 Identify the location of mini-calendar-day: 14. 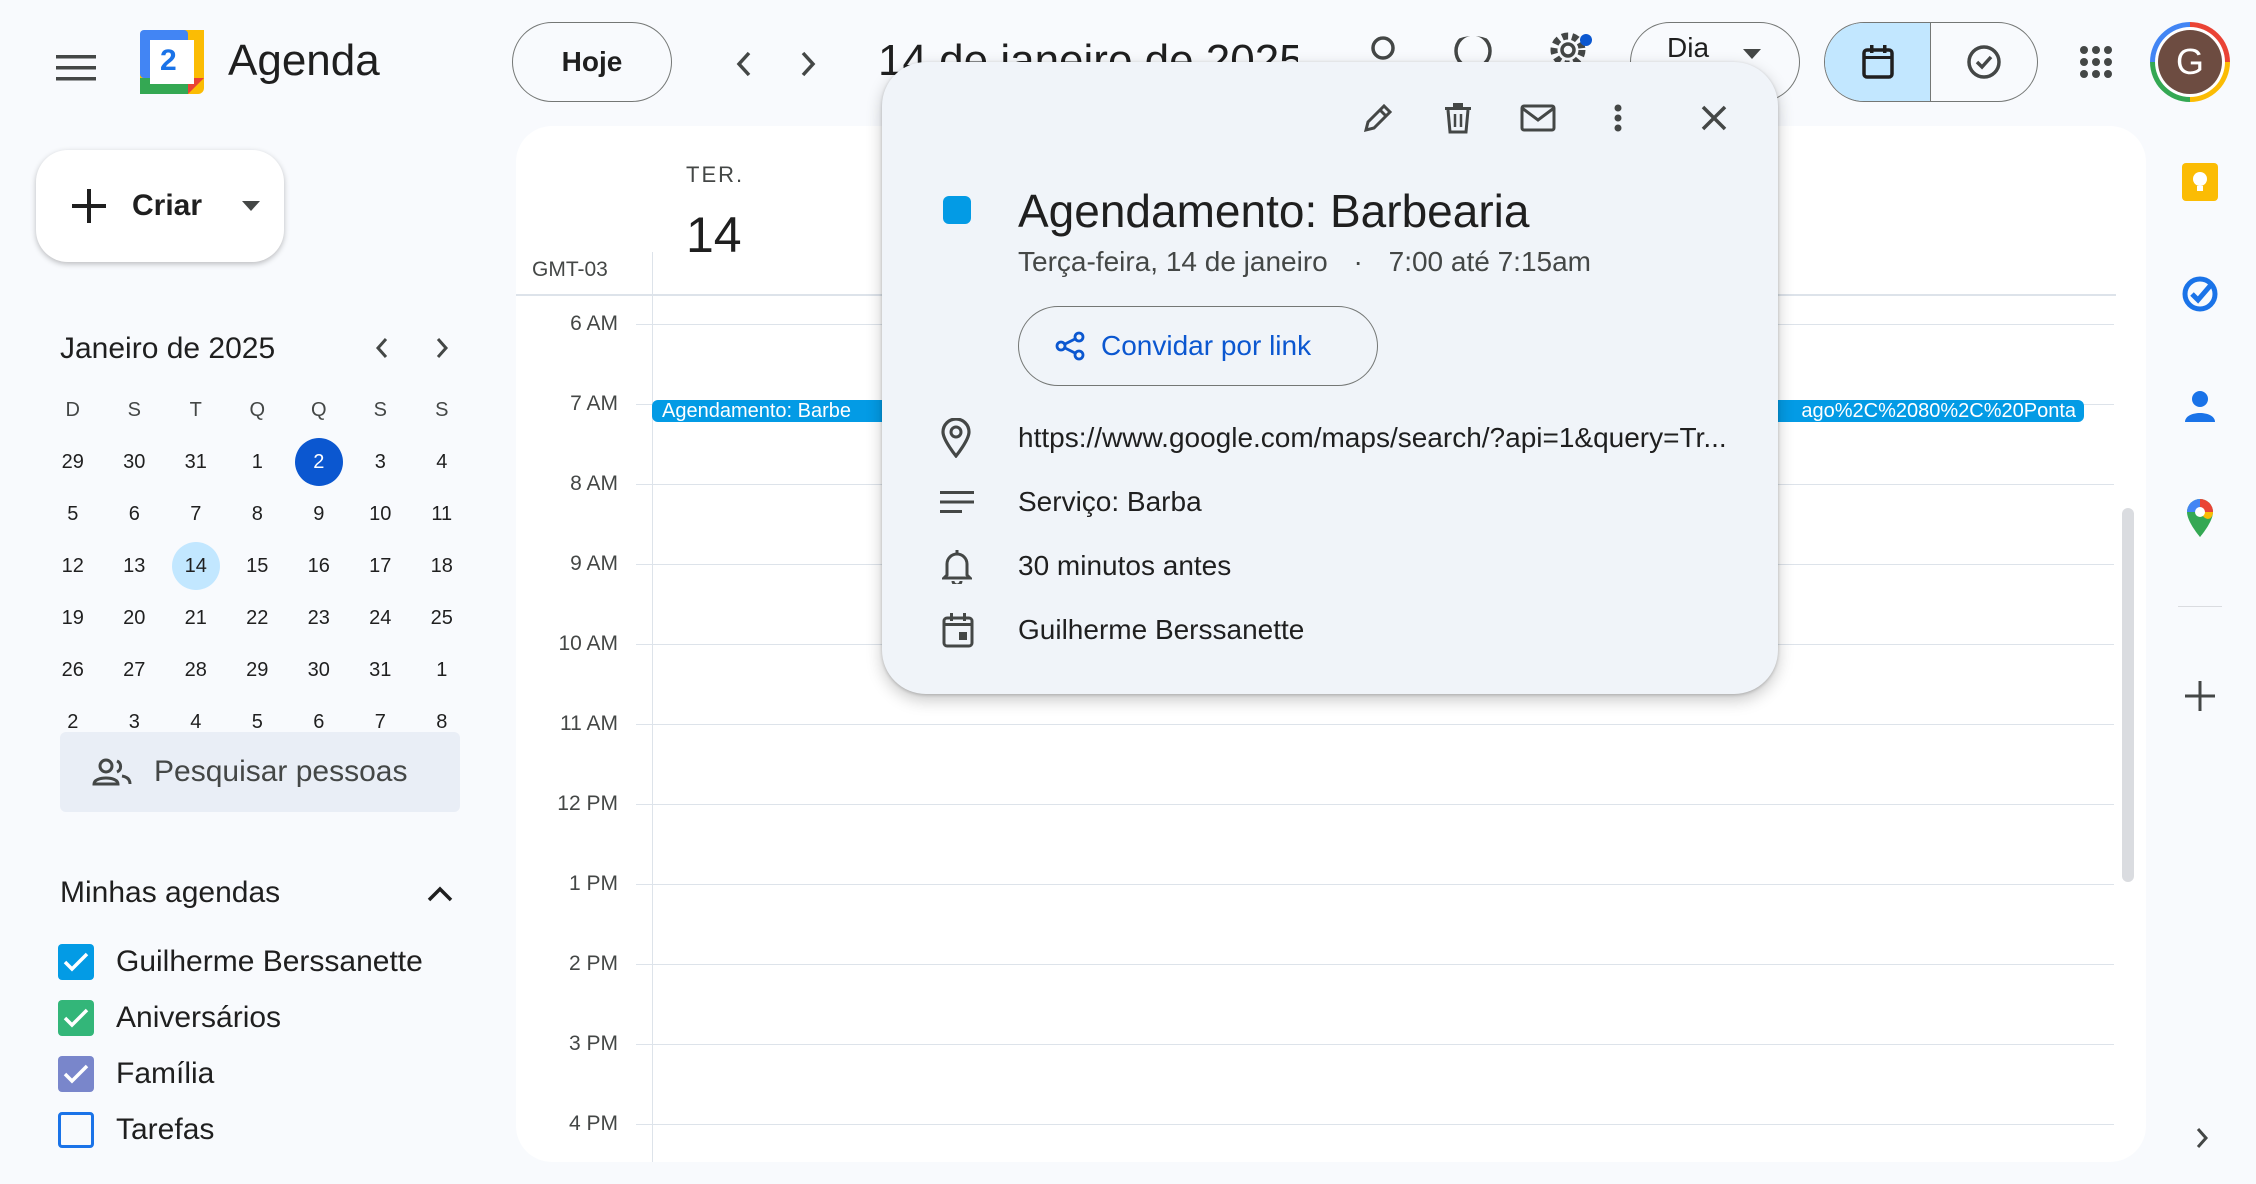
(196, 566).